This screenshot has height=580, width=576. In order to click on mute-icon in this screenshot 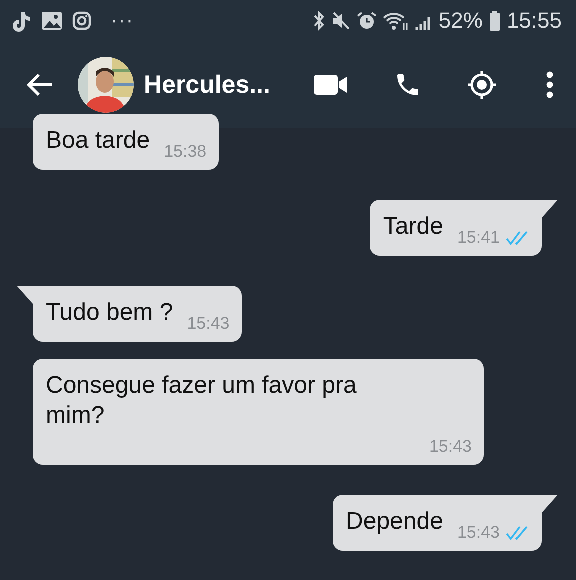, I will do `click(340, 21)`.